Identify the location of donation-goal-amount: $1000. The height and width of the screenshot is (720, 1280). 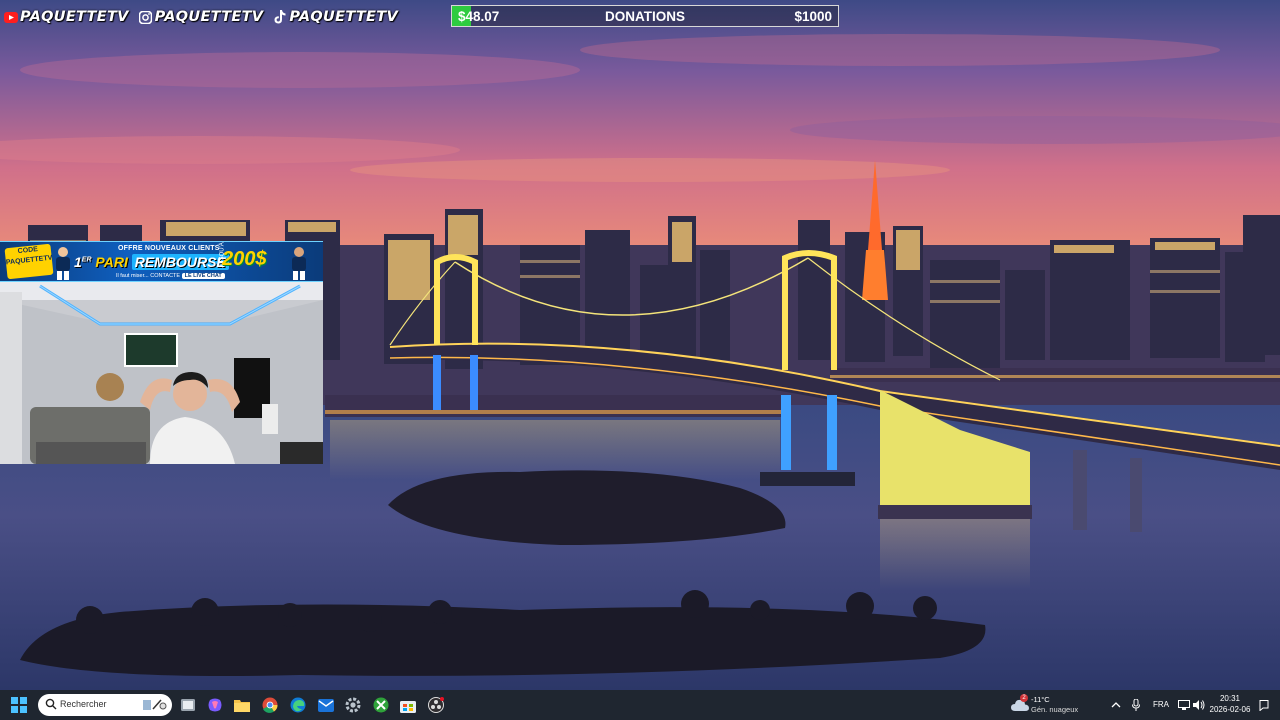
(813, 16).